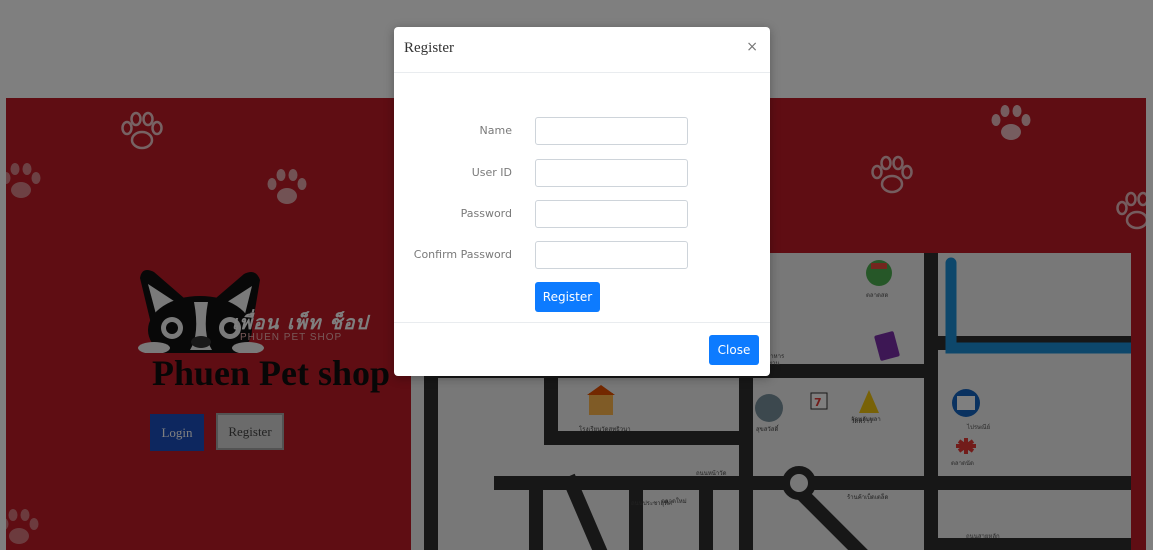  I want to click on register-submit-button: Register, so click(567, 297).